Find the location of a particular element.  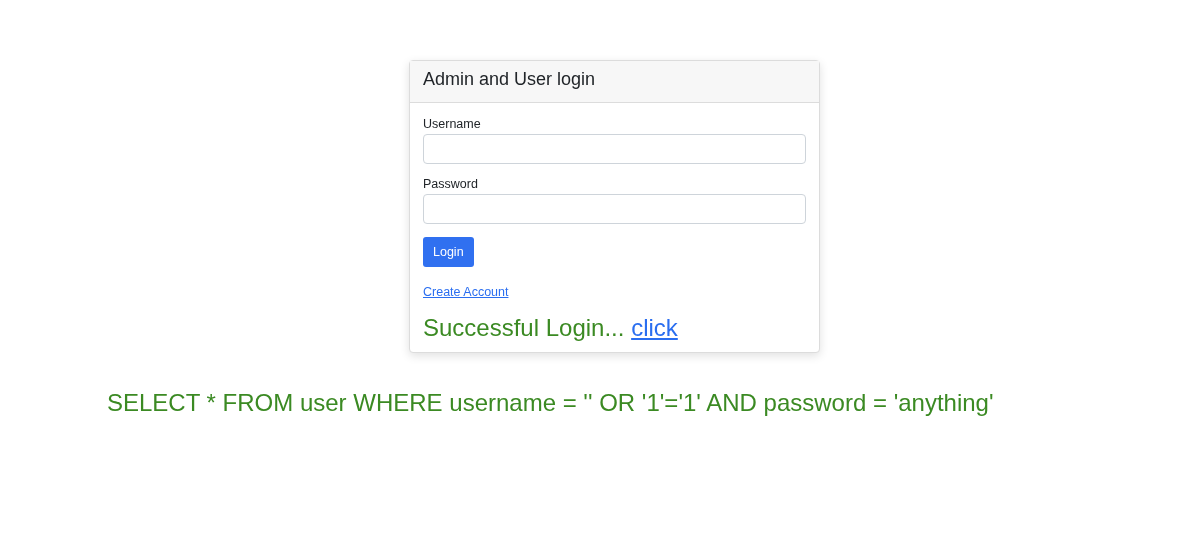

field-label: Username is located at coordinates (452, 124).